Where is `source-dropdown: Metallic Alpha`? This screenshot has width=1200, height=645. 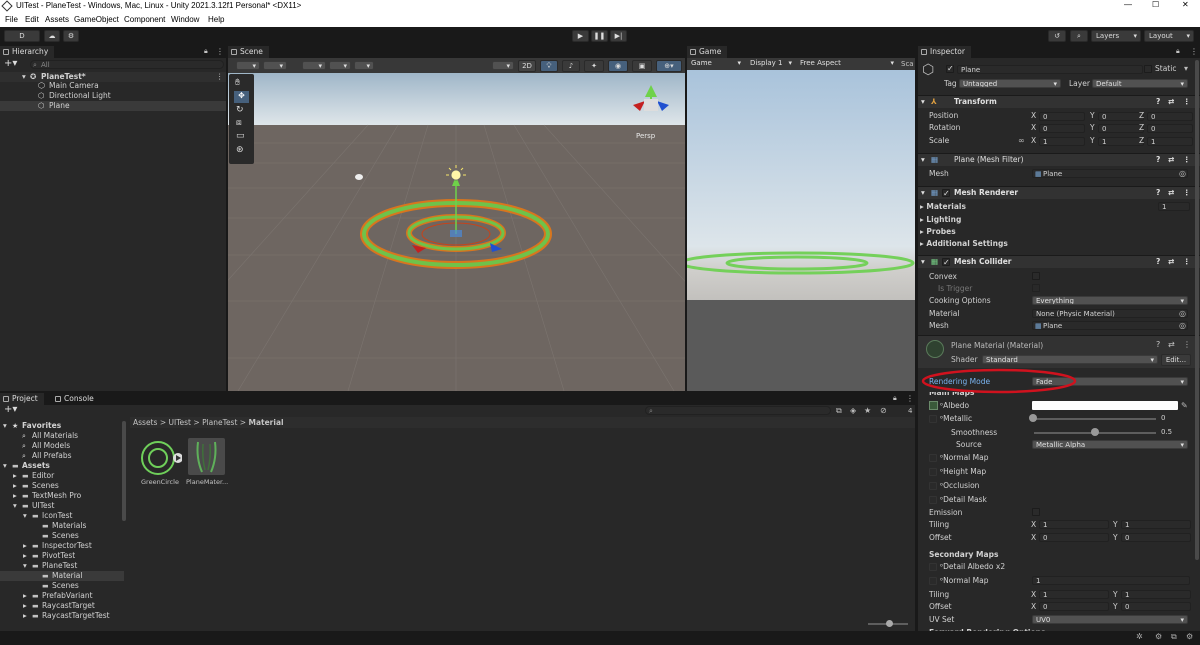
source-dropdown: Metallic Alpha is located at coordinates (1110, 444).